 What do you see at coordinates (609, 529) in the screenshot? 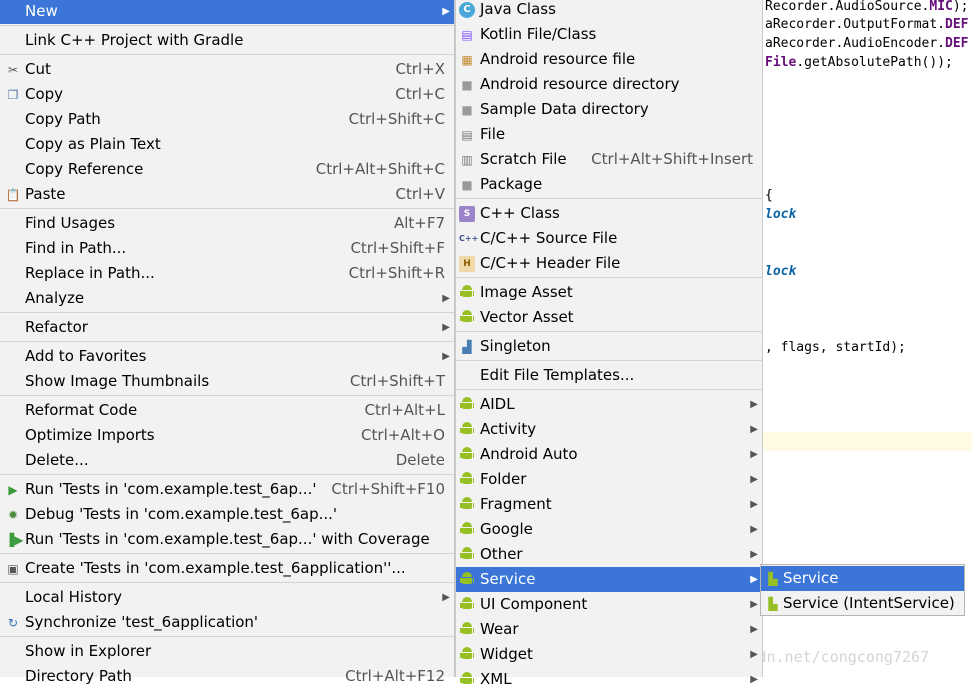
I see `menu-item-google: Google ▶` at bounding box center [609, 529].